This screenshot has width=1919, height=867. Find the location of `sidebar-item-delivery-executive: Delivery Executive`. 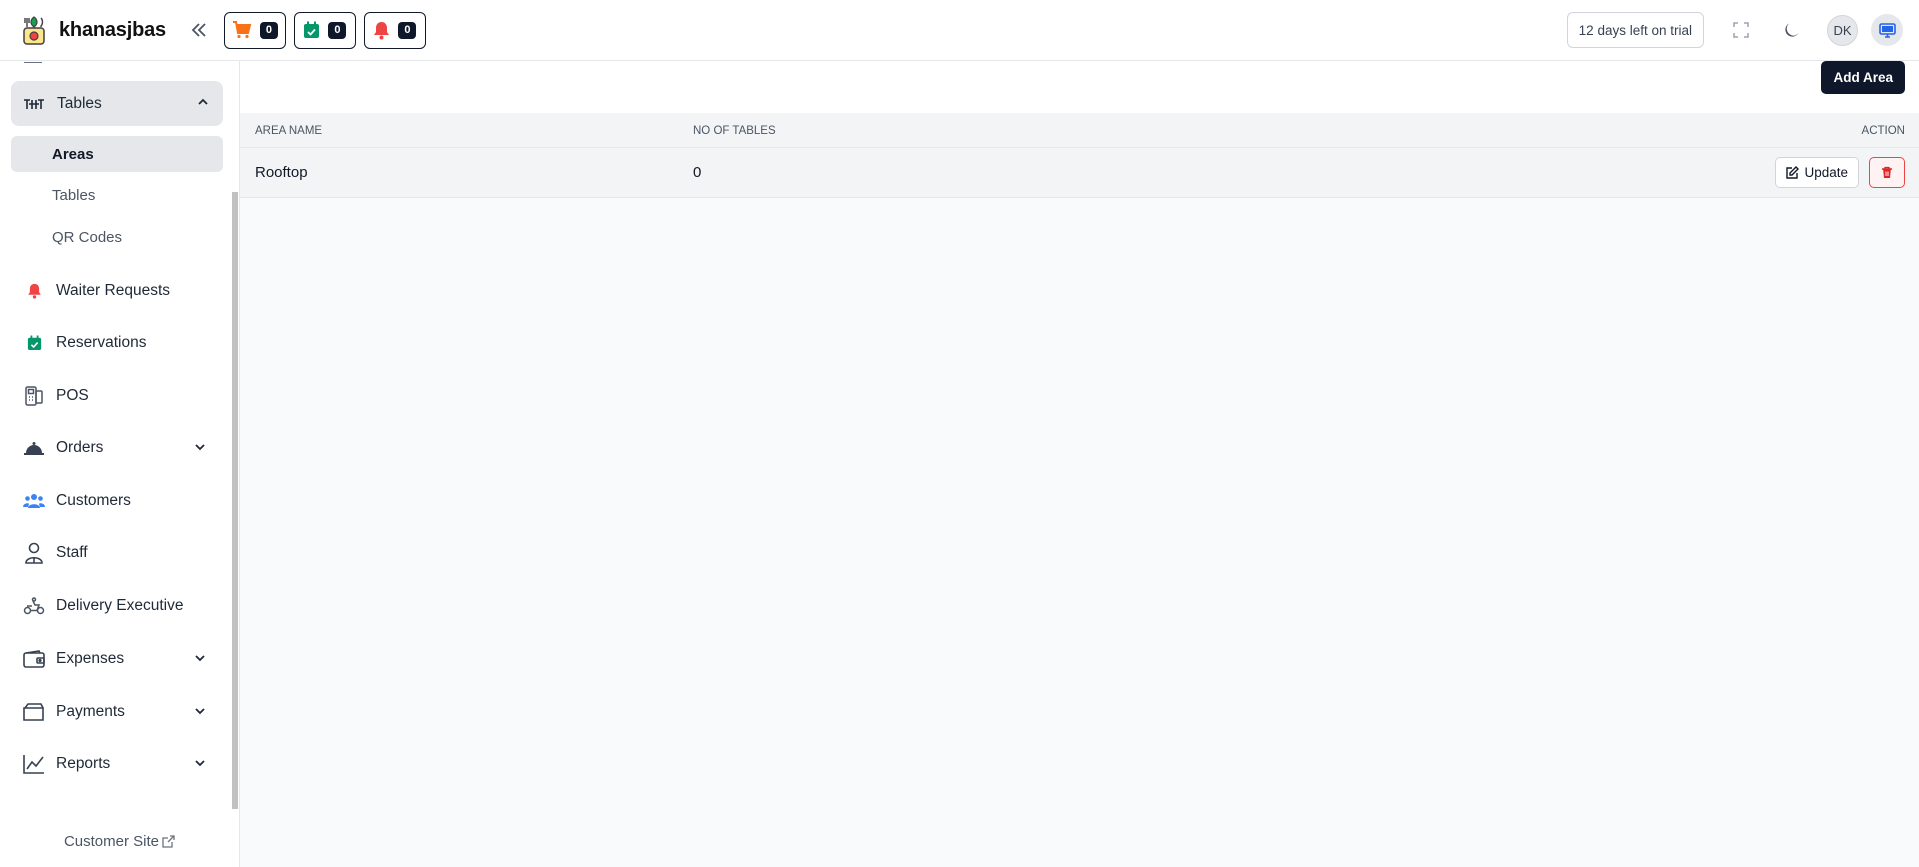

sidebar-item-delivery-executive: Delivery Executive is located at coordinates (117, 606).